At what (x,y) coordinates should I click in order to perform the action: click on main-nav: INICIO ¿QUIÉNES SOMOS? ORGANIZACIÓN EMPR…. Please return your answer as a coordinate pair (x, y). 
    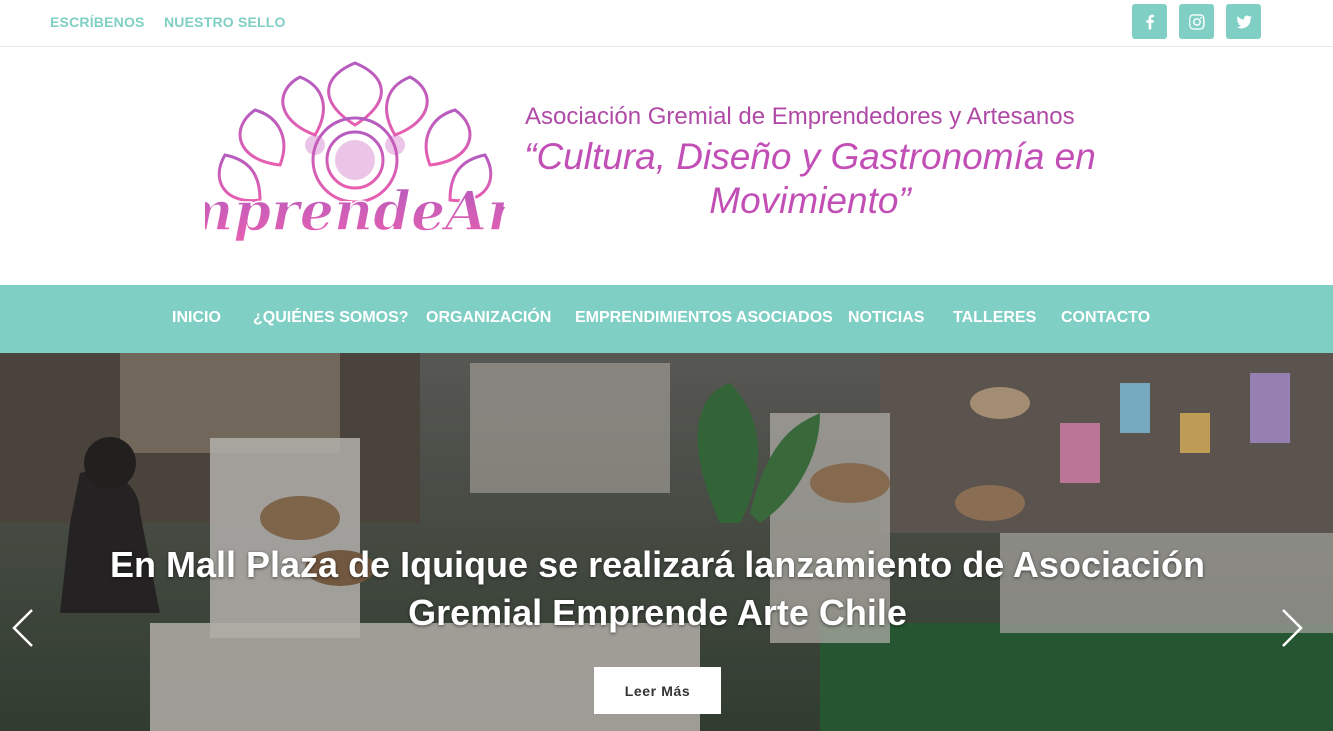
    Looking at the image, I should click on (666, 319).